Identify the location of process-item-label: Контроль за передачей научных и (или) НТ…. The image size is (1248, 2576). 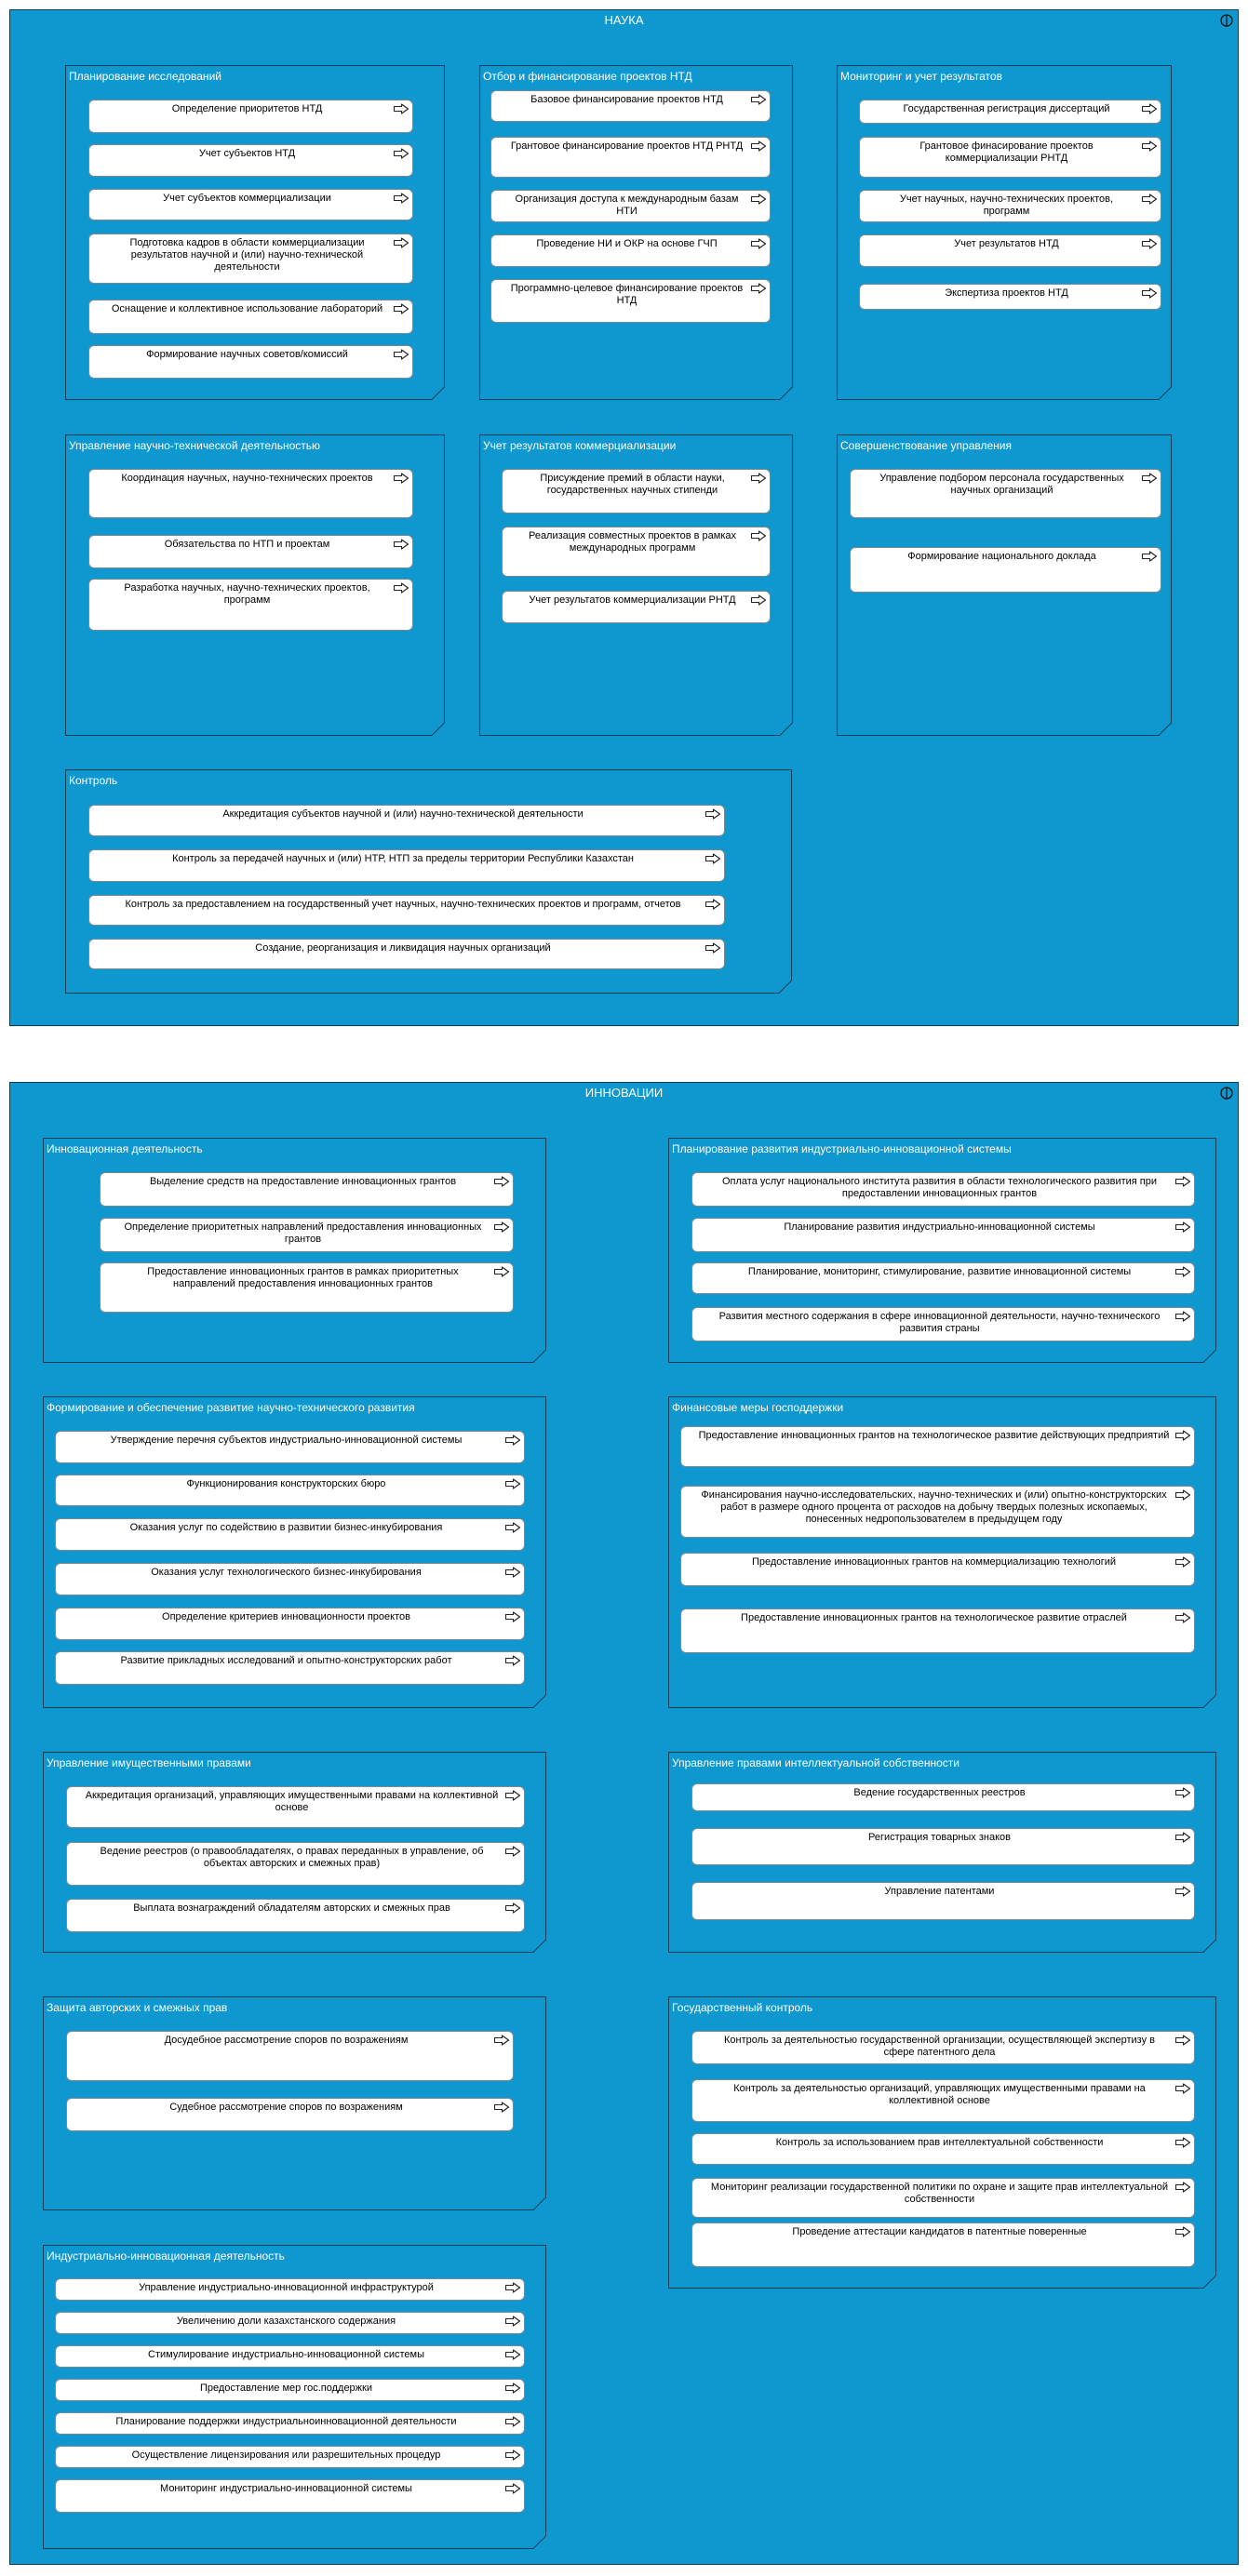
(403, 858).